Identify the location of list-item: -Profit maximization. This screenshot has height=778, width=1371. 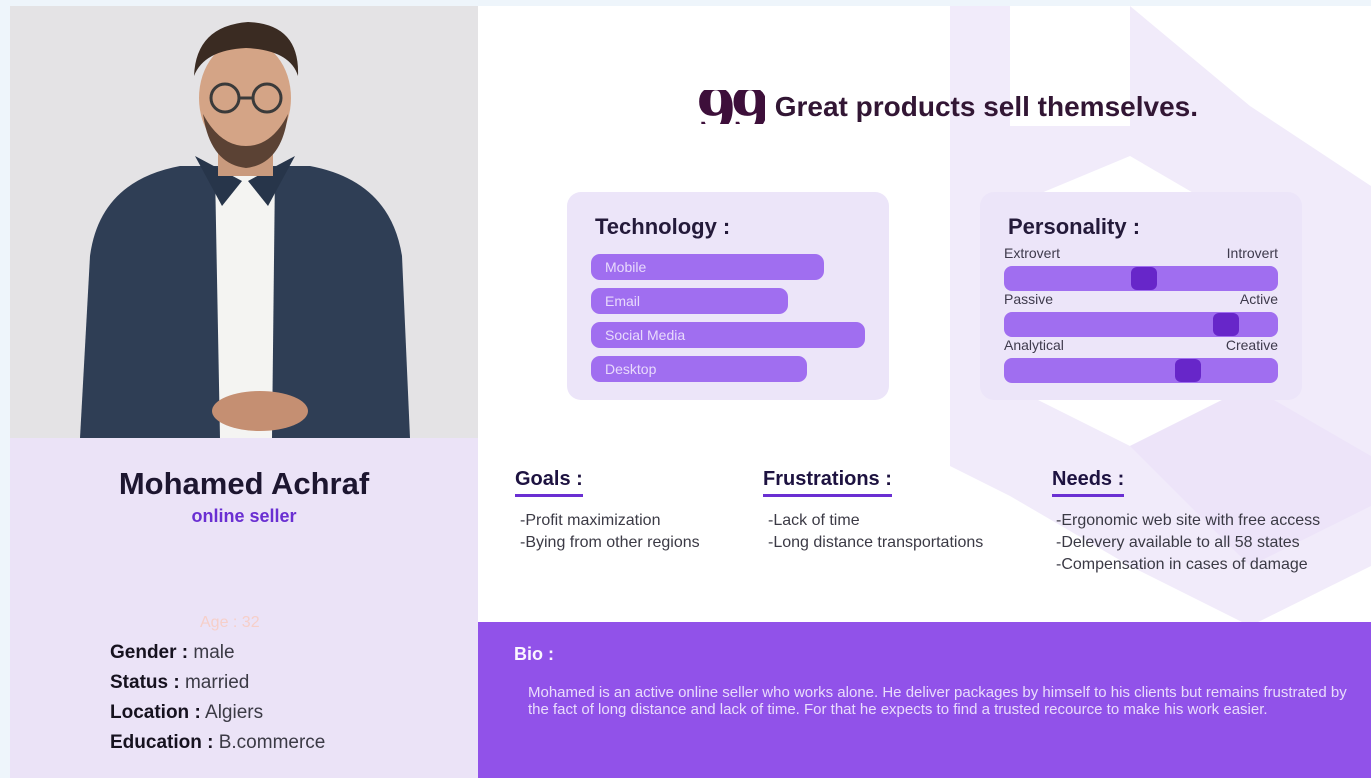
(590, 520).